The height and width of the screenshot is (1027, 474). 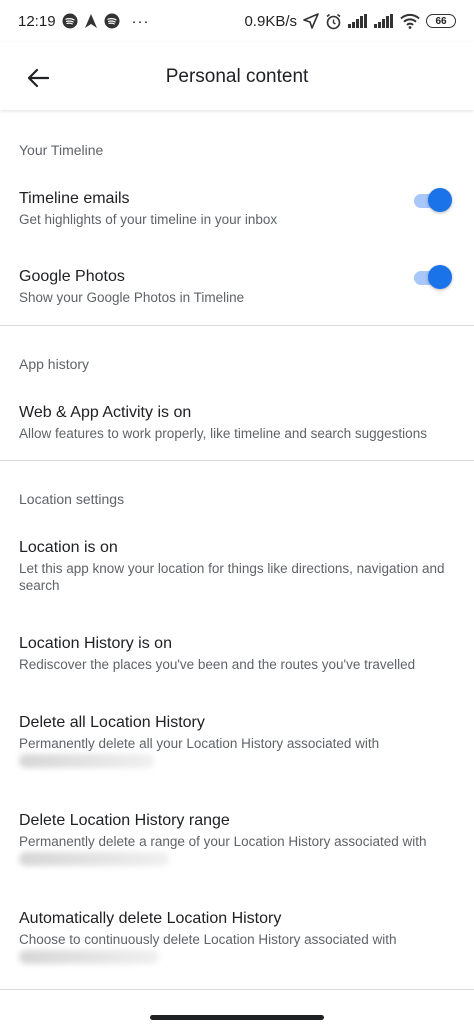 What do you see at coordinates (333, 21) in the screenshot?
I see `alarm-icon` at bounding box center [333, 21].